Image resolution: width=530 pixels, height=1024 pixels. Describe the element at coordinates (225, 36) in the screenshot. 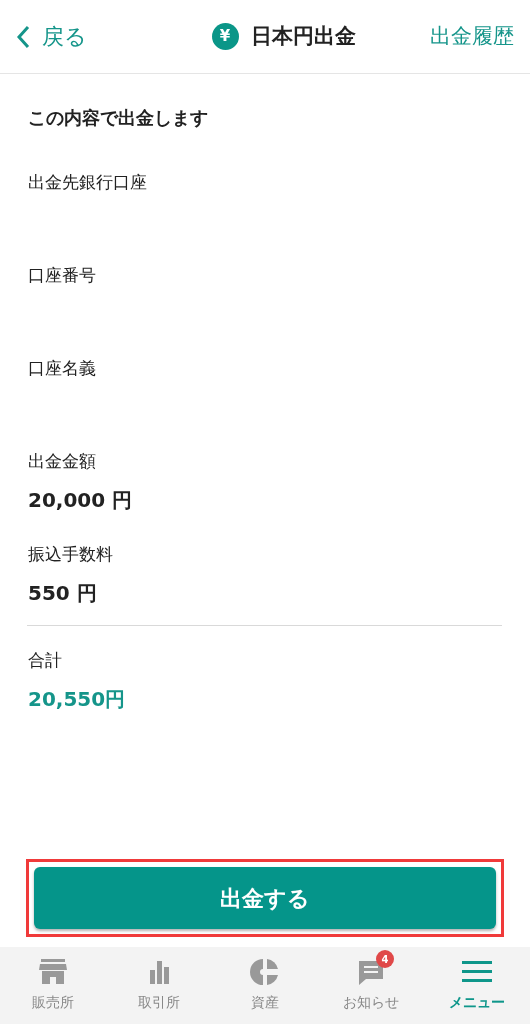

I see `yen-icon: ¥` at that location.